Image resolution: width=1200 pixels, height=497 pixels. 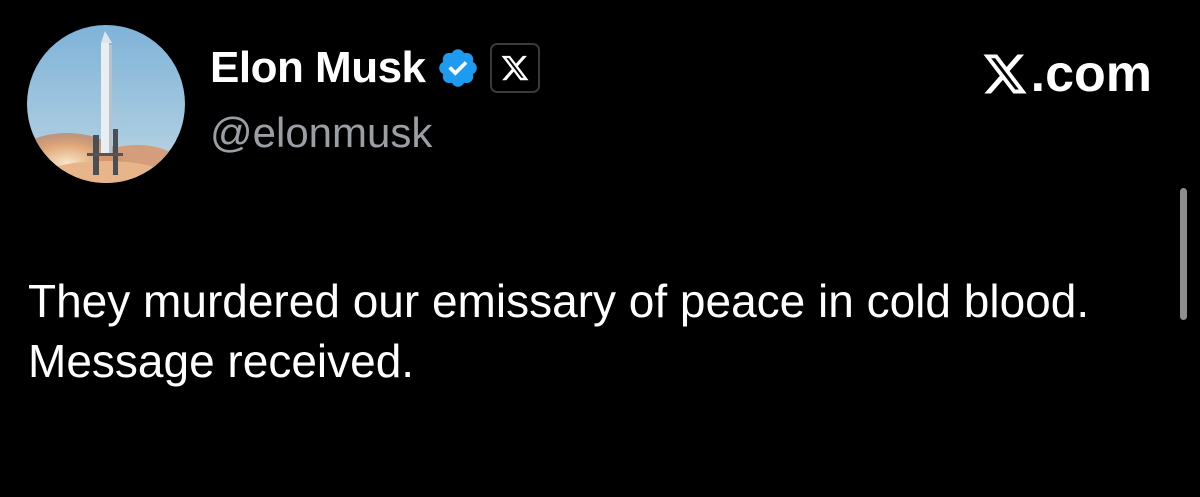 What do you see at coordinates (321, 132) in the screenshot?
I see `author-handle: @elonmusk` at bounding box center [321, 132].